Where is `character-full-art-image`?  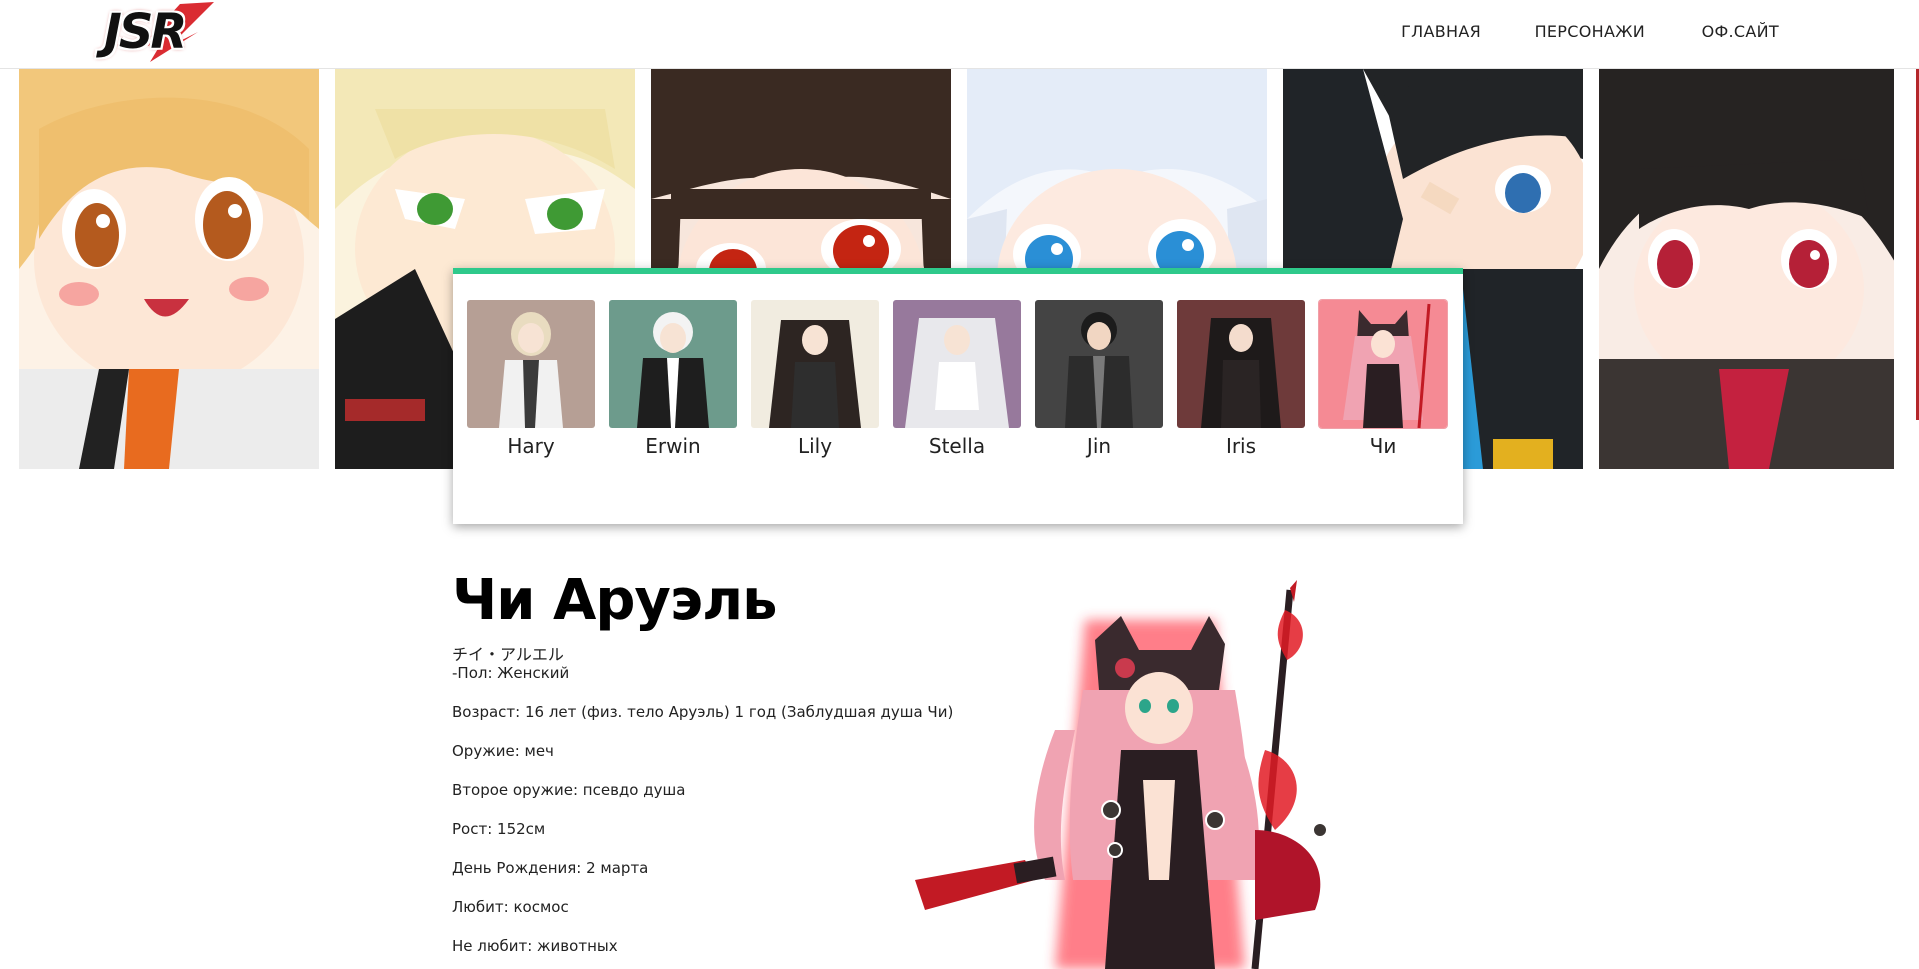
character-full-art-image is located at coordinates (1121, 774).